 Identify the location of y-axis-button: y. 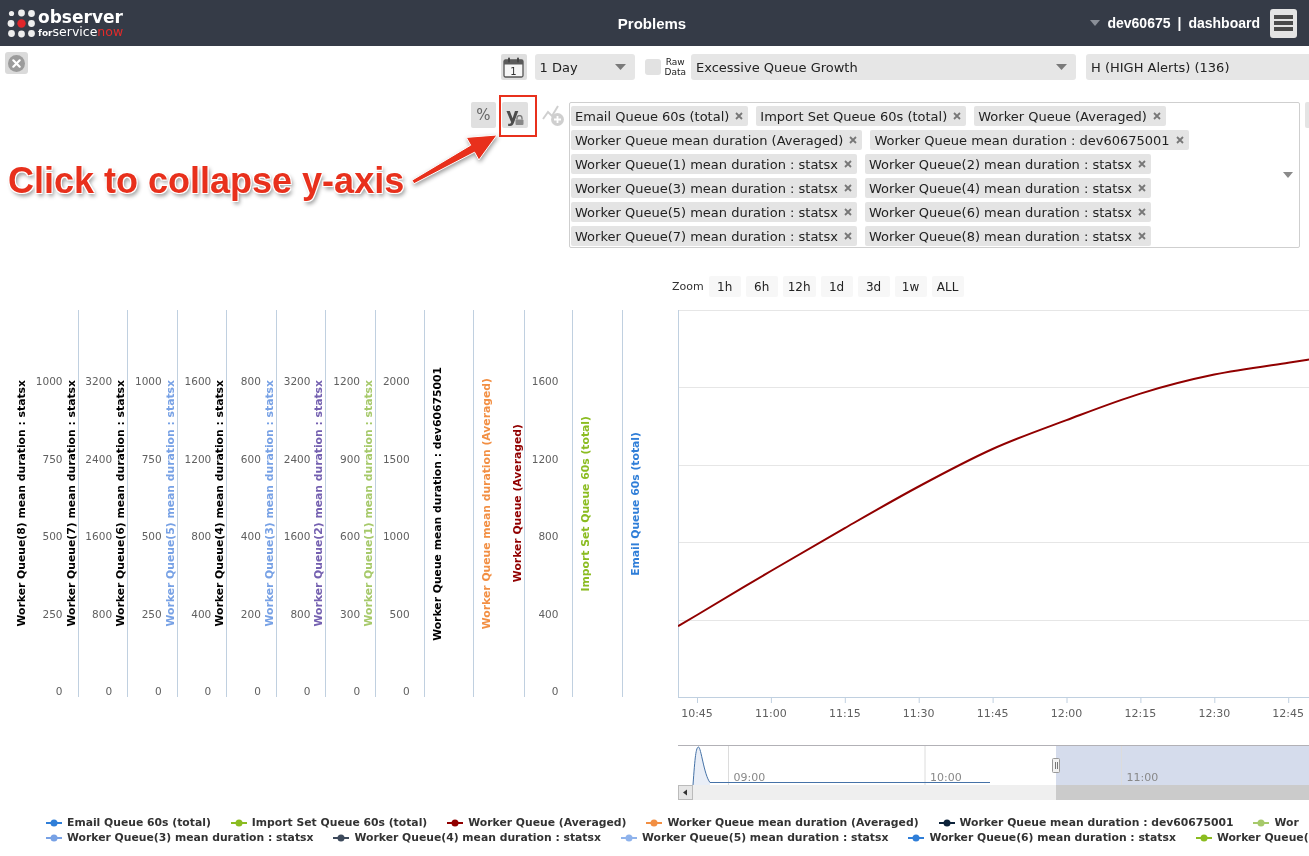
(515, 115).